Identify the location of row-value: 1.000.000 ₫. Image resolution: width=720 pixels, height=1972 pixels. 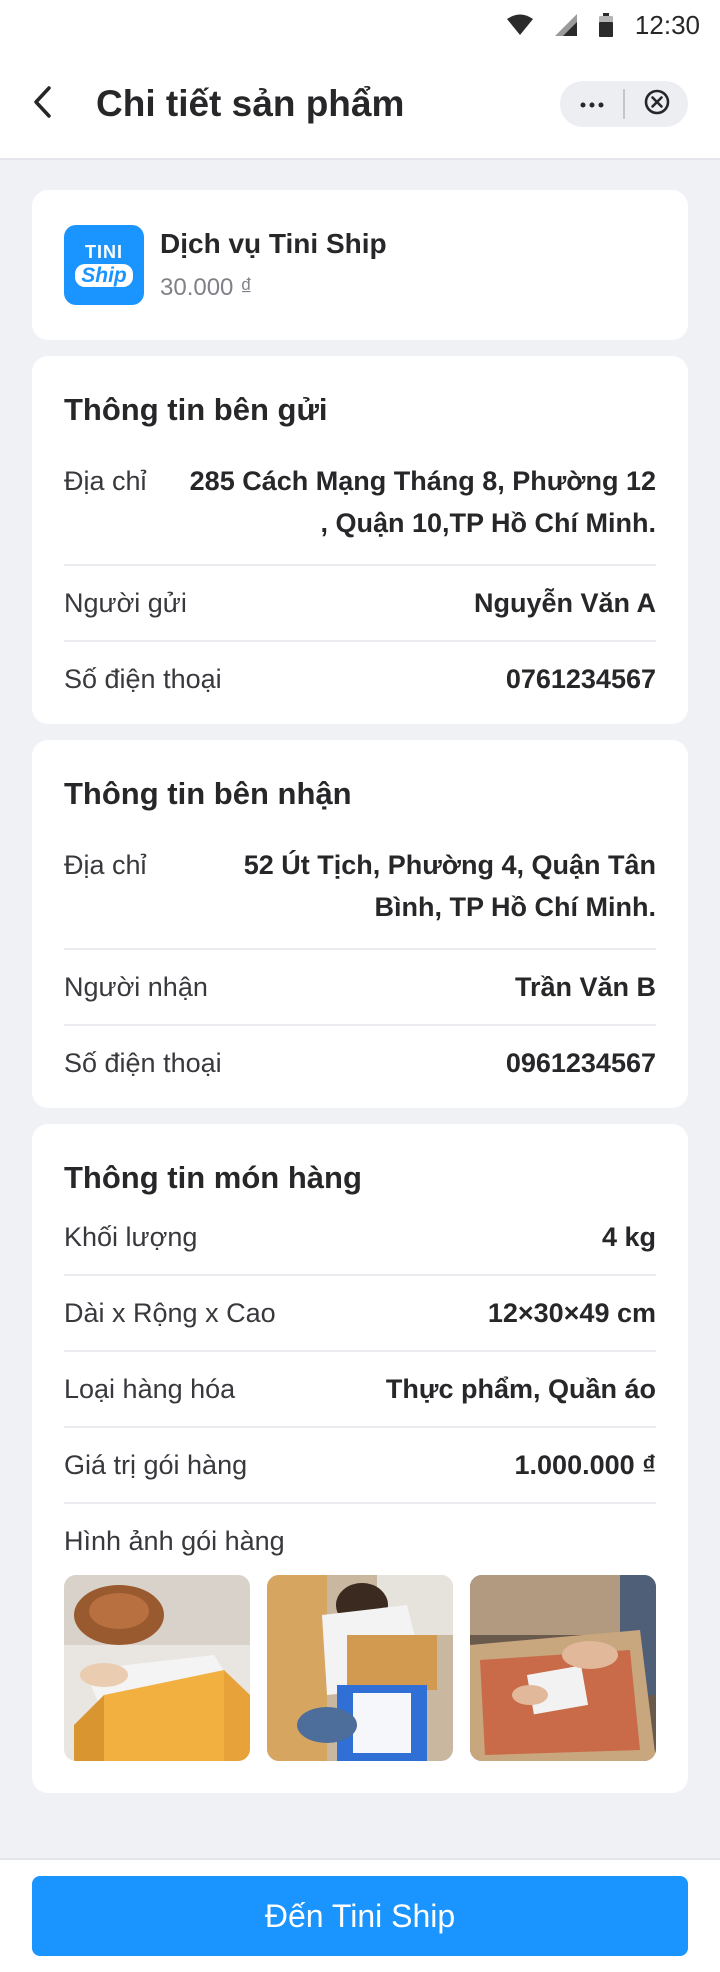
(585, 1465).